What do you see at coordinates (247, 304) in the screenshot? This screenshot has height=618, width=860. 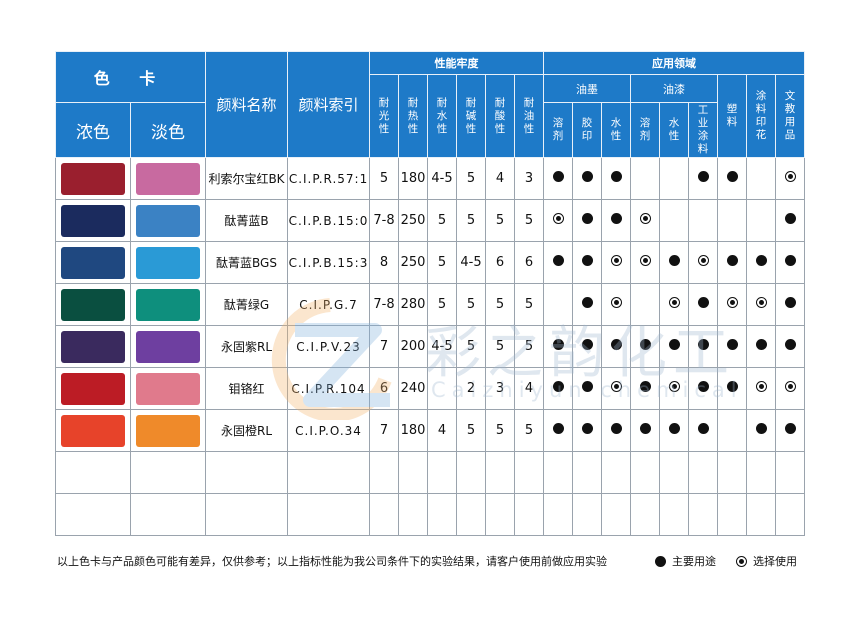 I see `pigment-name: 酞菁绿G` at bounding box center [247, 304].